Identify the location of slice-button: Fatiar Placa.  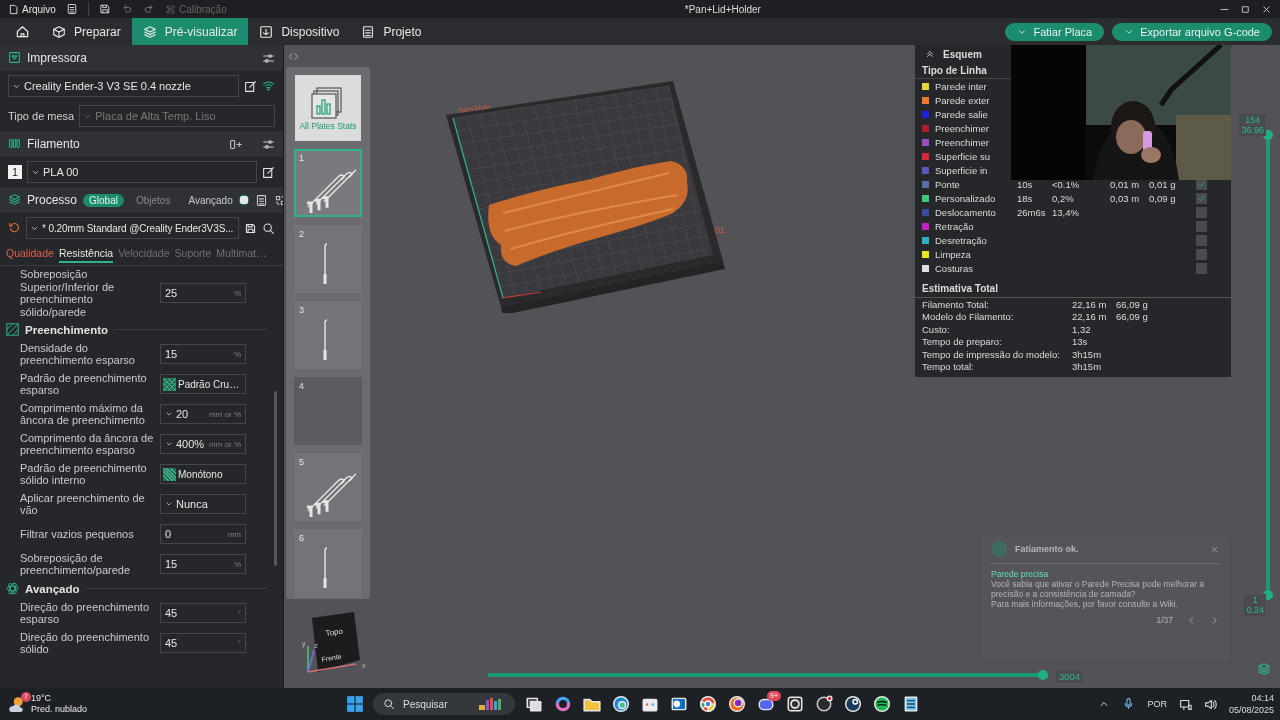
(1055, 31).